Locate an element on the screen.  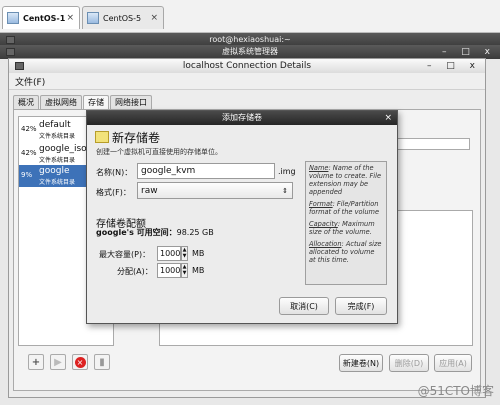
max-capacity-stepper: ▲ ▼ is located at coordinates (184, 253).